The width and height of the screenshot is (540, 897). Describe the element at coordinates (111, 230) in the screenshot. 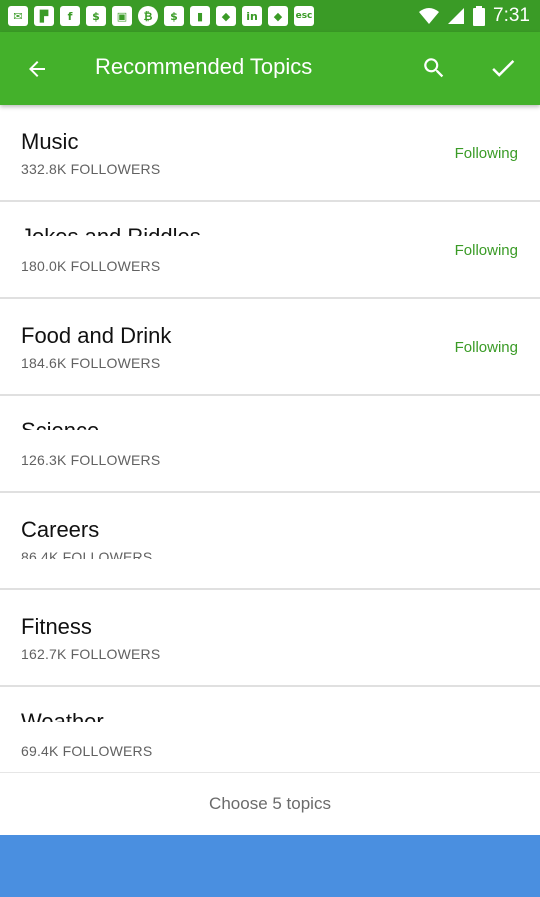

I see `topic-name: Jokes and Riddles` at that location.